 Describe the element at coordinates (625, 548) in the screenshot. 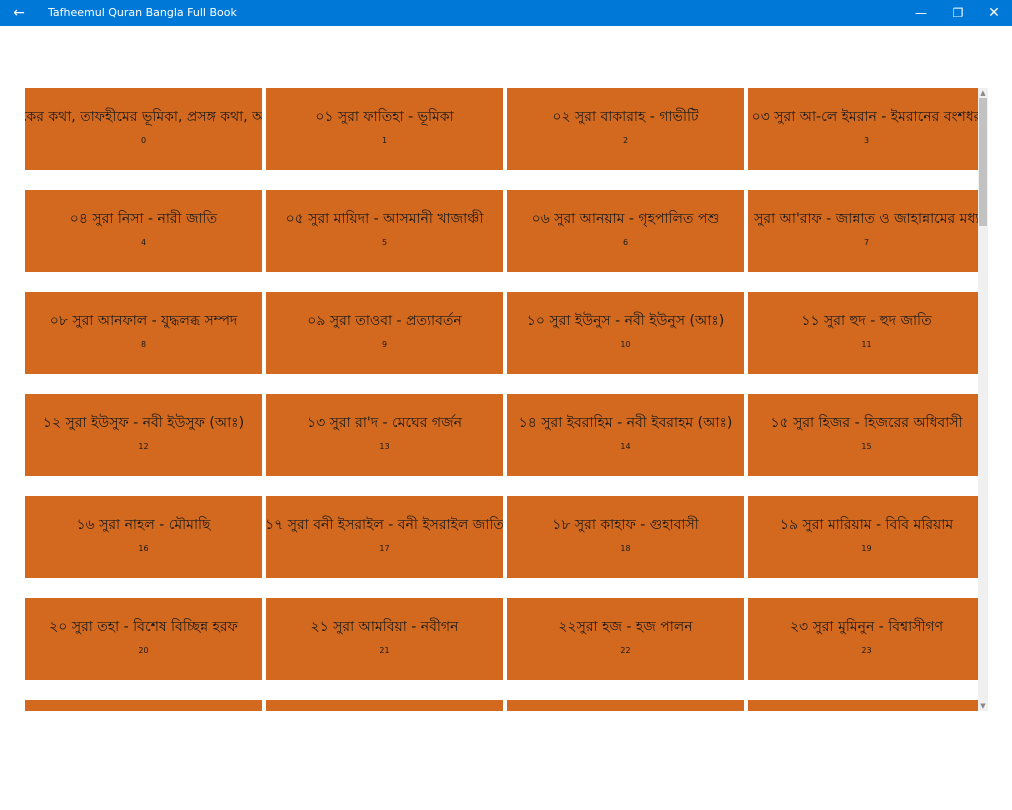

I see `chapter-index: 18` at that location.